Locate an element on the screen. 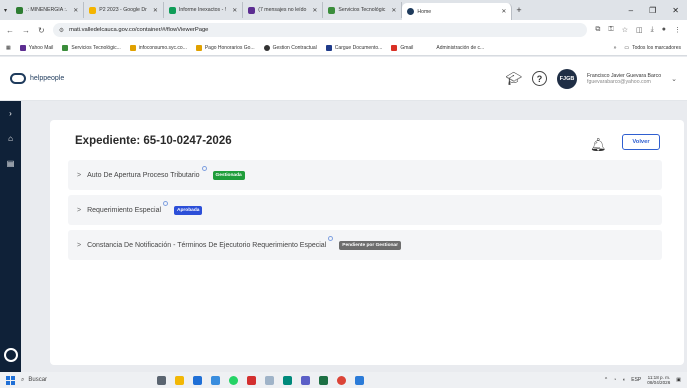 This screenshot has width=687, height=388. clock: 11:18 p. m. 08/04/2026 is located at coordinates (658, 380).